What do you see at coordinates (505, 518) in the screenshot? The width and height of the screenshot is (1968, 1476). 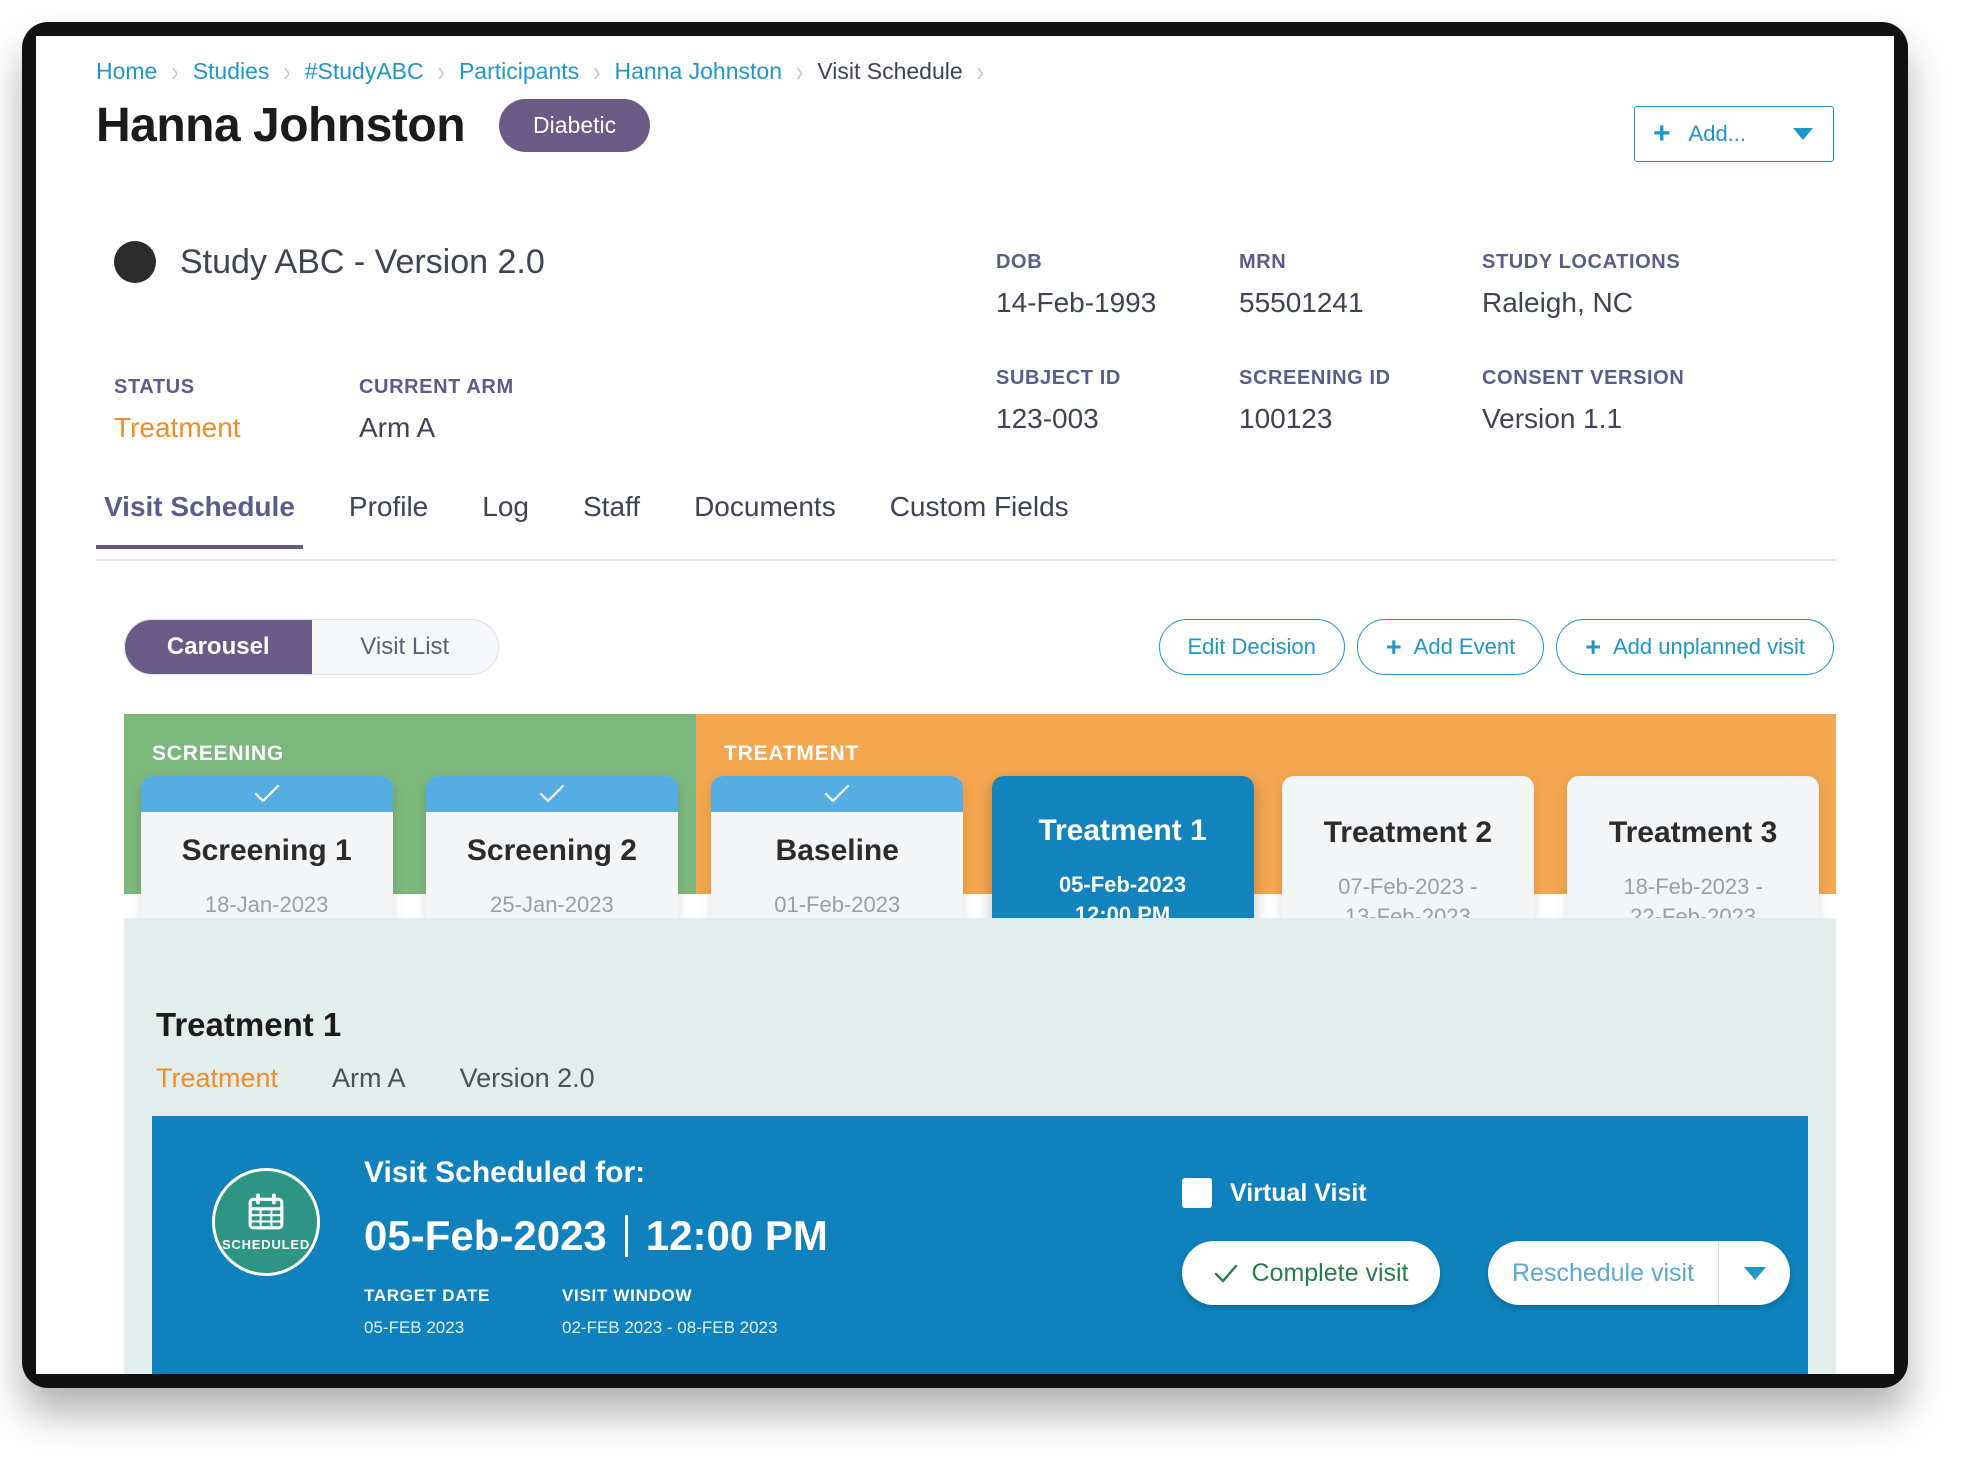 I see `tab-log: Log` at bounding box center [505, 518].